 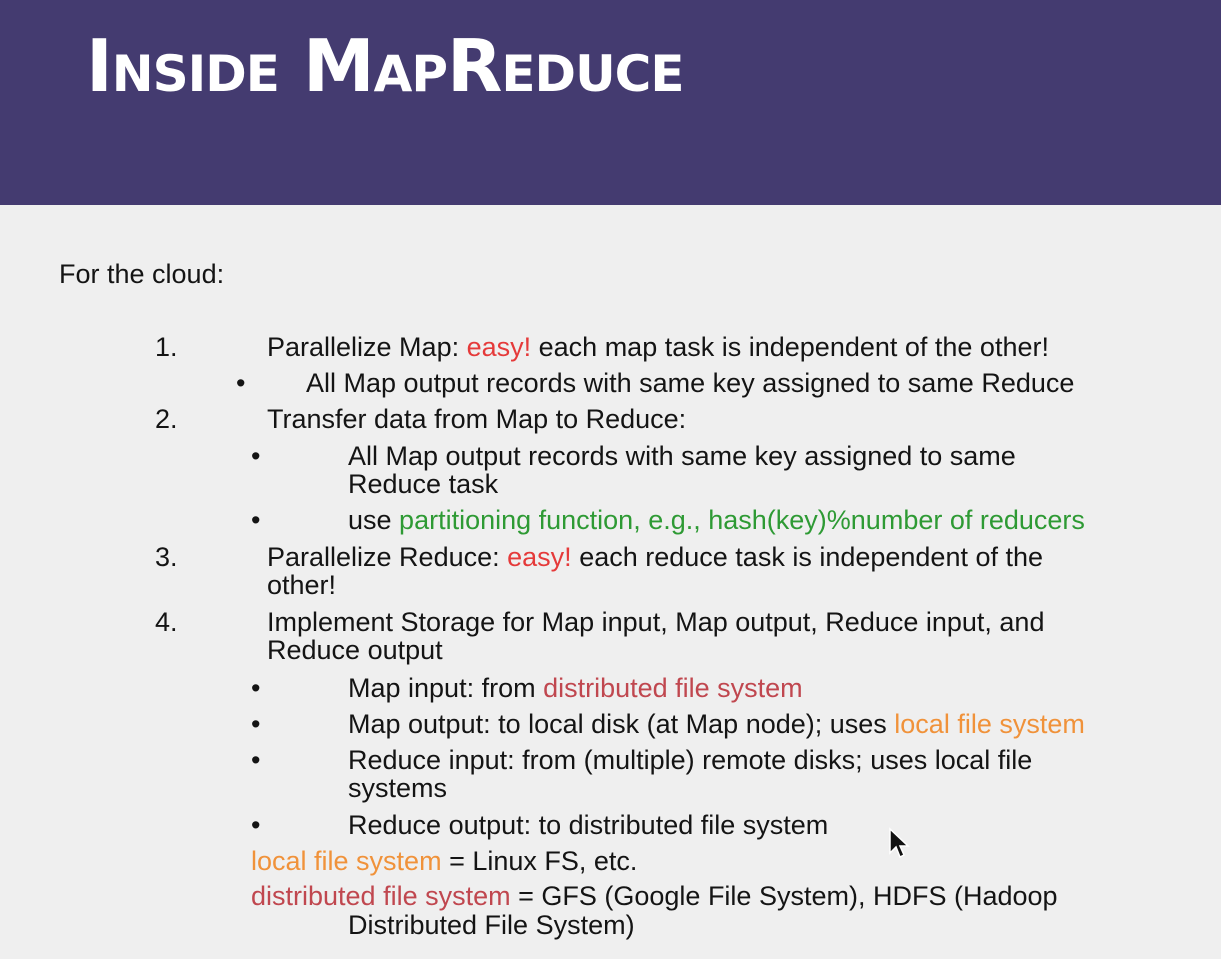 What do you see at coordinates (166, 622) in the screenshot?
I see `item-number-4: 4.` at bounding box center [166, 622].